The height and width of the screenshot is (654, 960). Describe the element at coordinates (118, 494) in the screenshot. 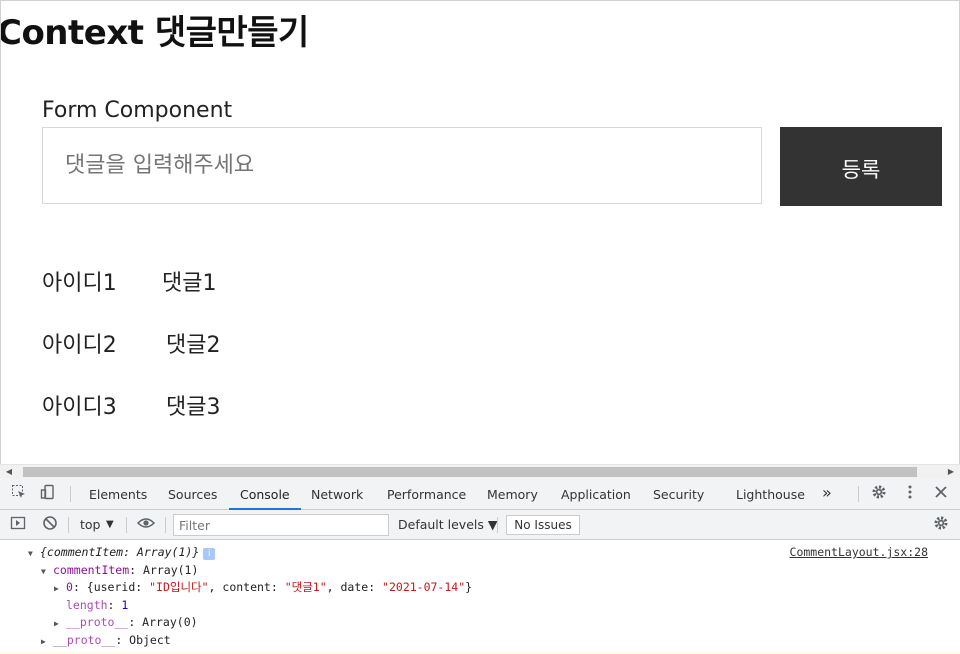

I see `tab-elements: Elements` at that location.